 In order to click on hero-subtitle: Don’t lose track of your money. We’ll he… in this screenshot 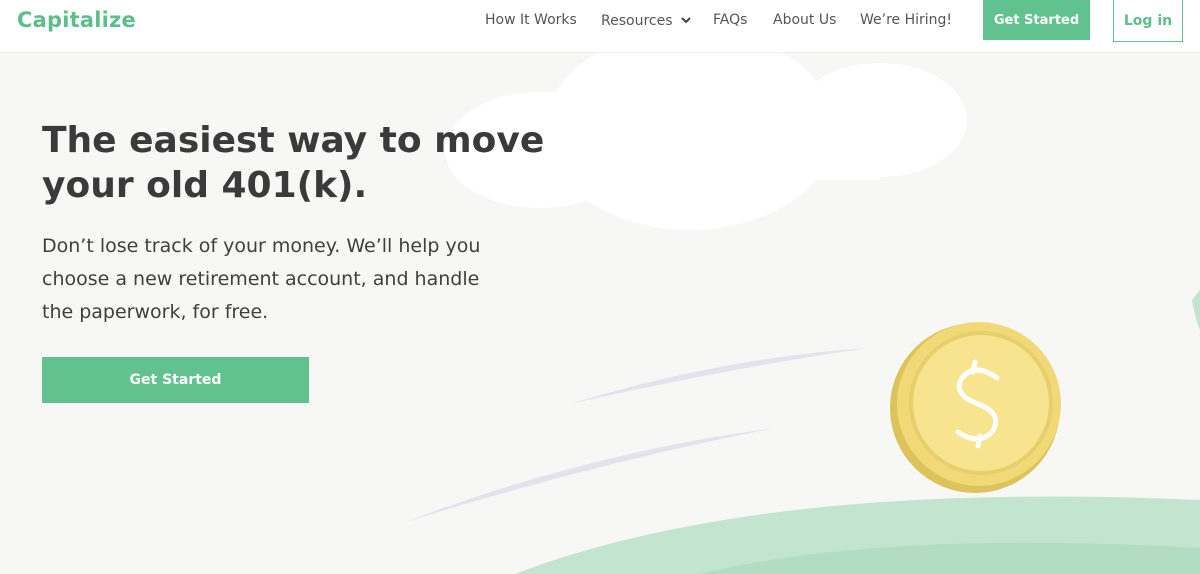, I will do `click(261, 279)`.